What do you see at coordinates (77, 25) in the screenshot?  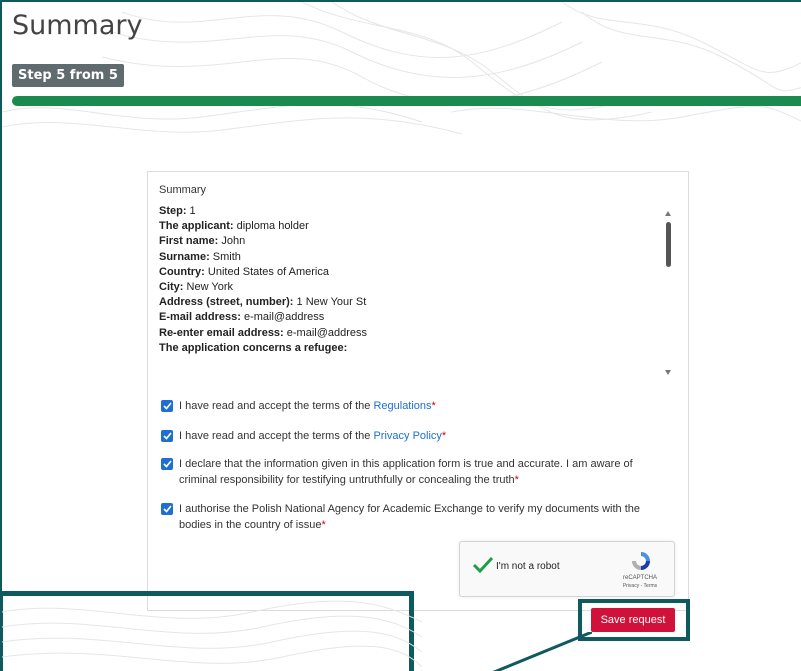 I see `page-title: Summary` at bounding box center [77, 25].